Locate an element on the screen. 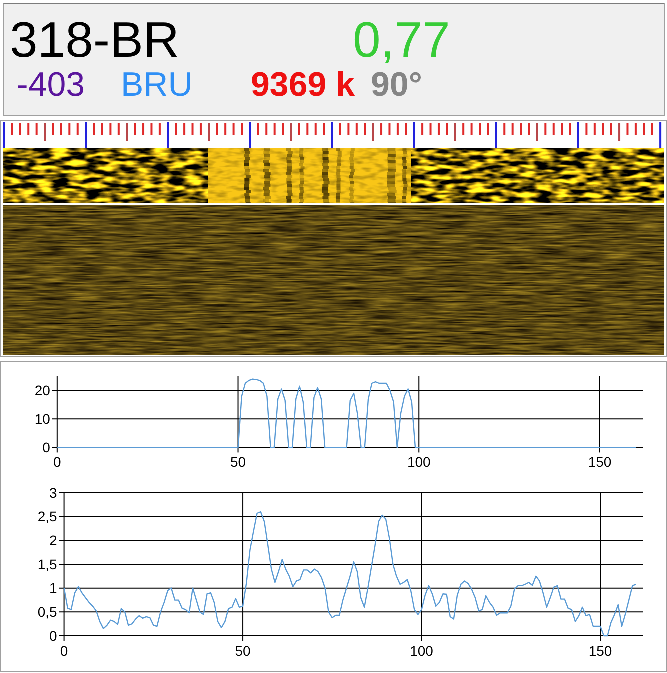  y-tick-label: 2 is located at coordinates (54, 540).